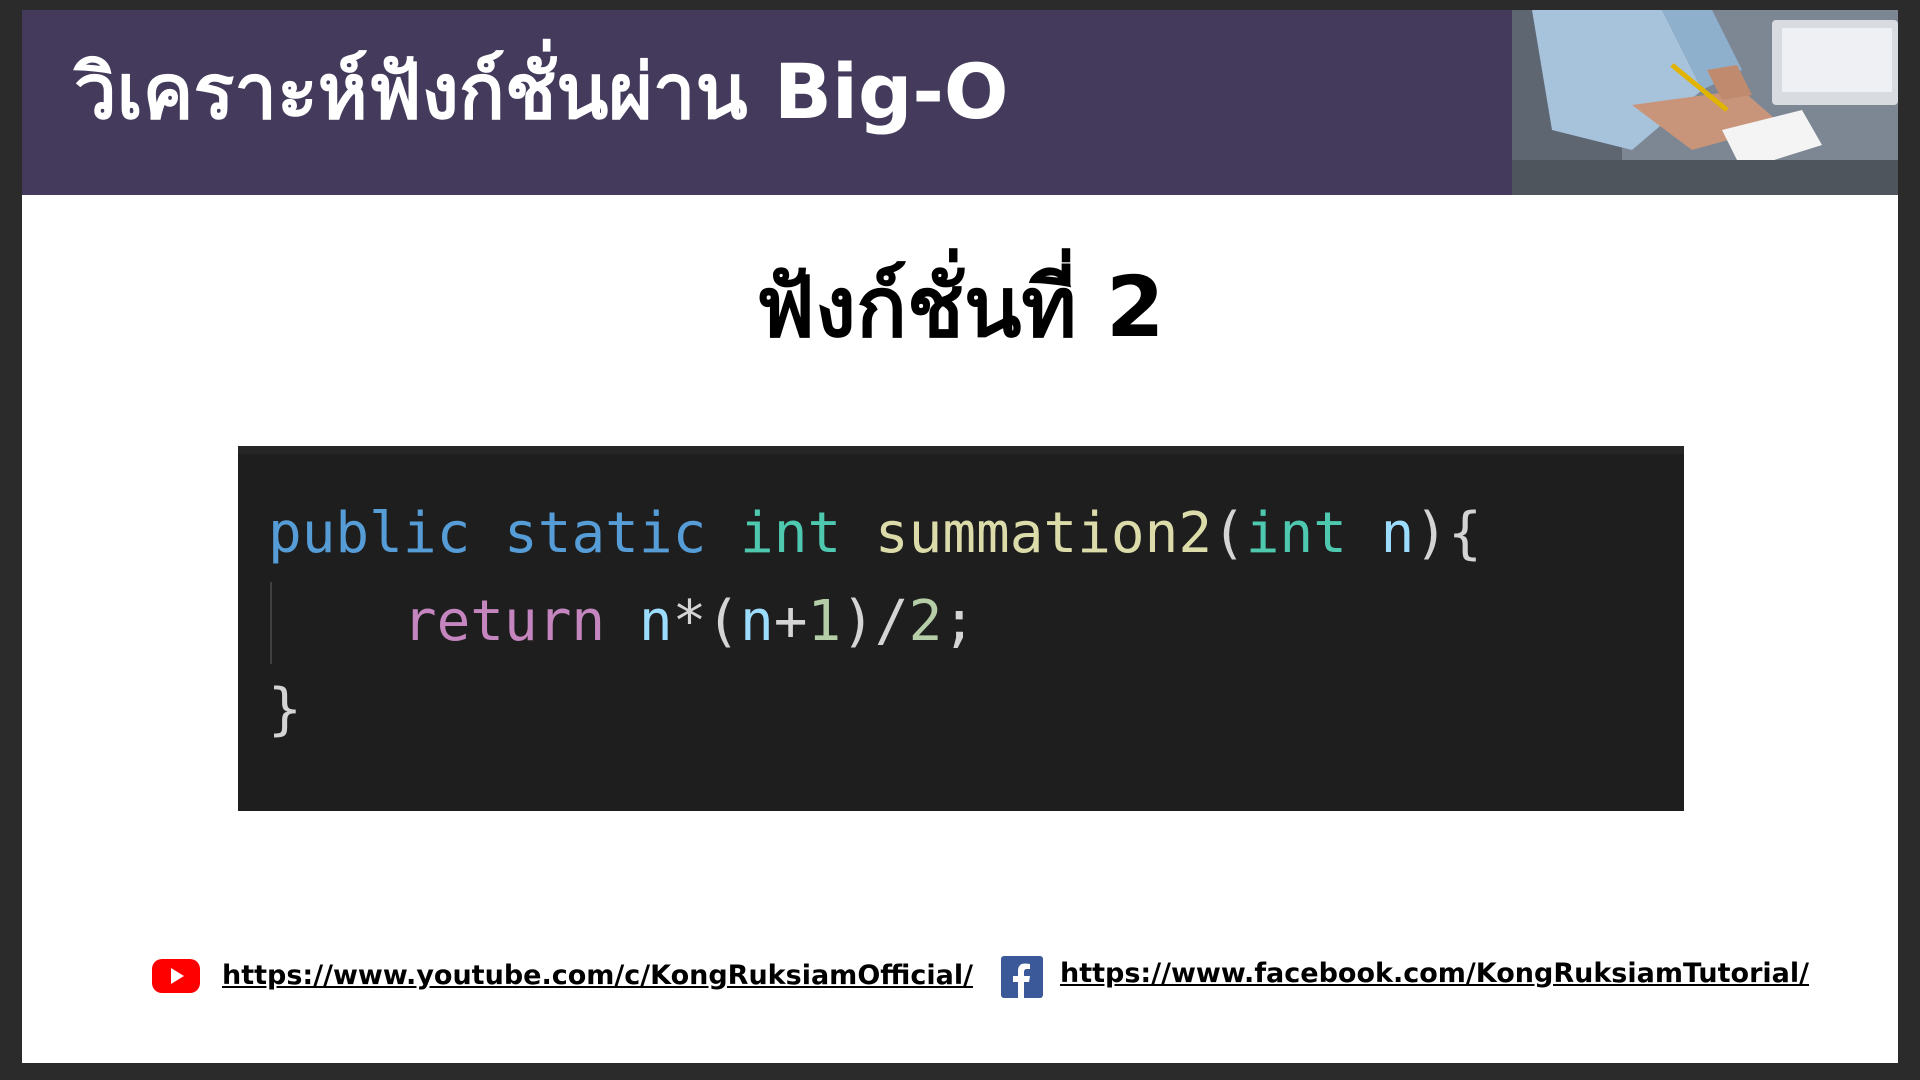 This screenshot has width=1920, height=1080. I want to click on code-operator-plus: +, so click(790, 621).